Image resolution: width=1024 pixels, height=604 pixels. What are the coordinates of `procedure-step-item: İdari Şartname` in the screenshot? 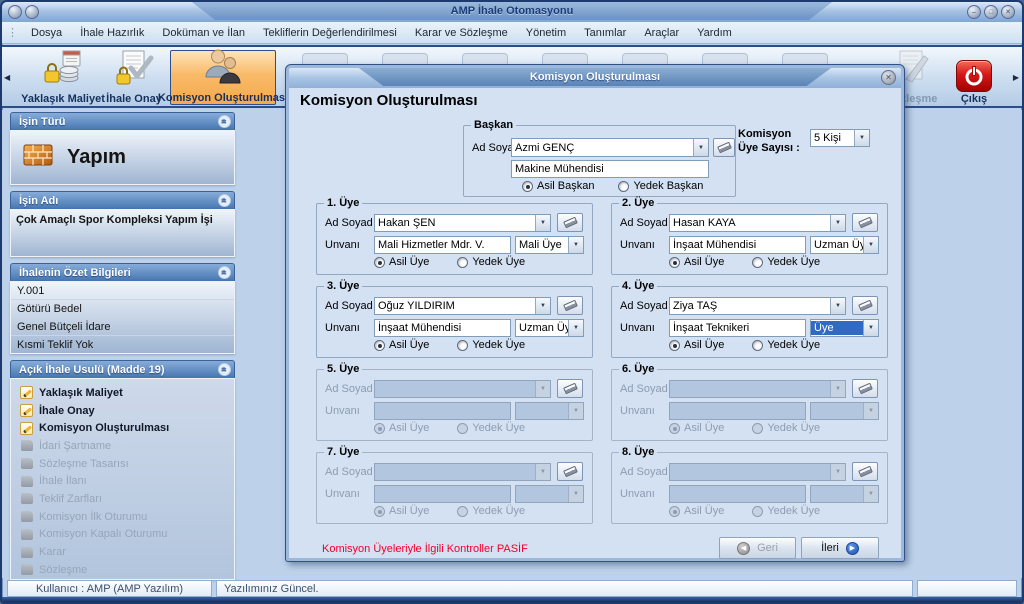 It's located at (122, 446).